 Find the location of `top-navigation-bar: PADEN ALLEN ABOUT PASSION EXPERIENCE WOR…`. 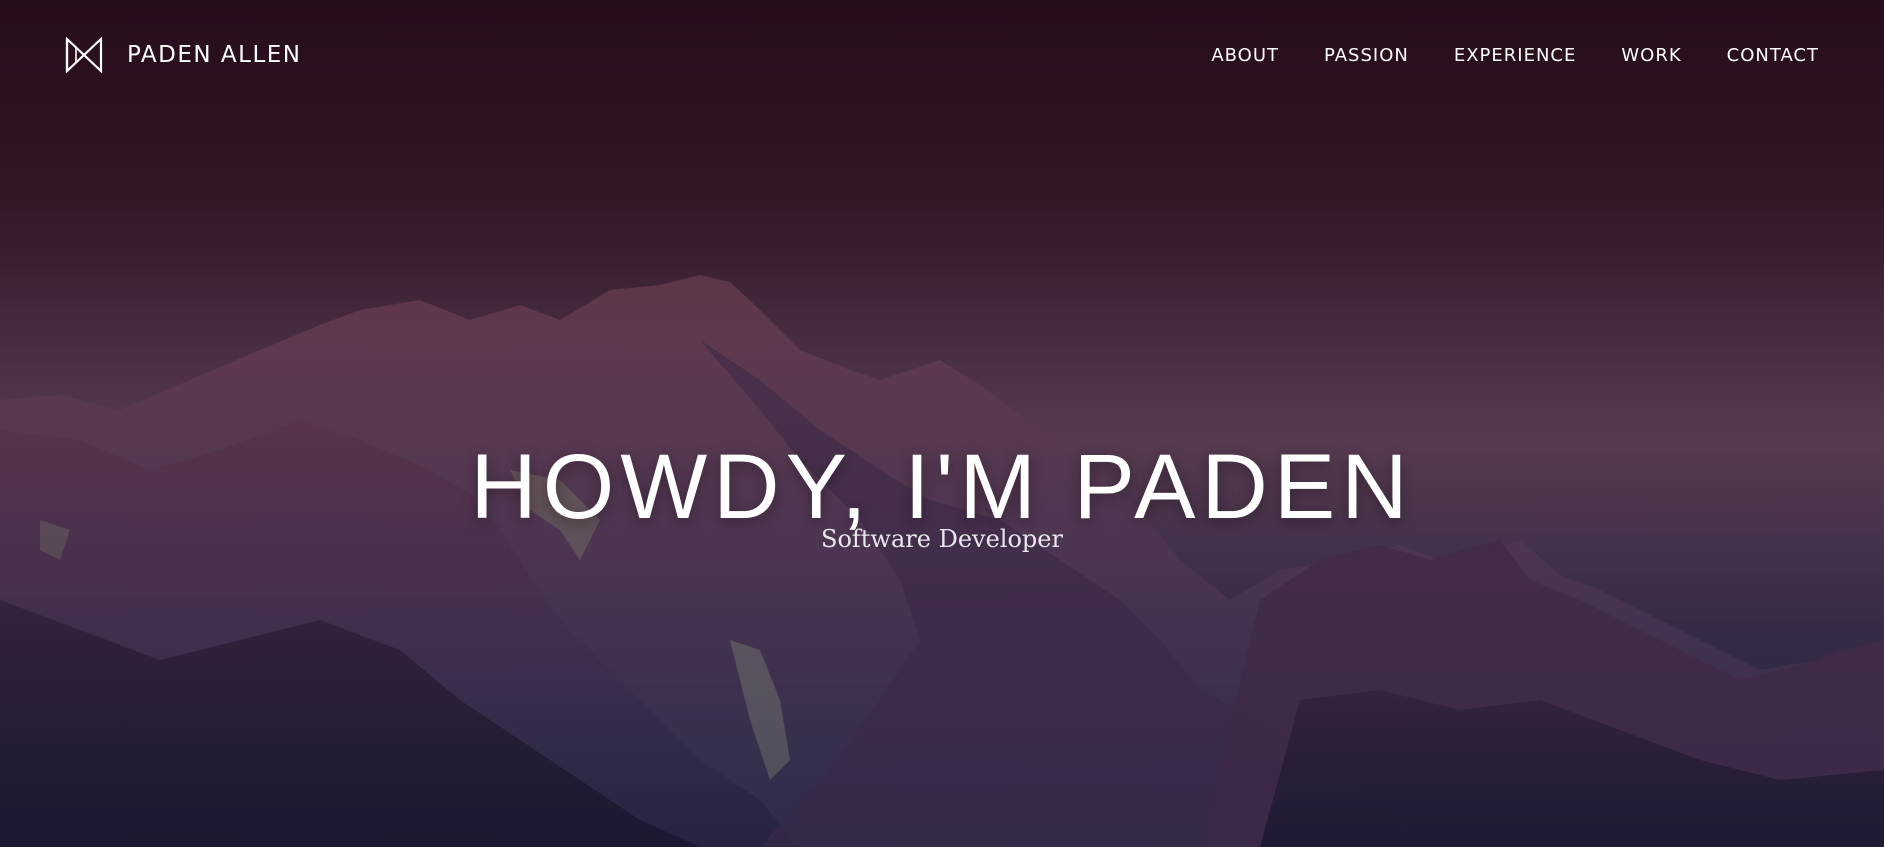

top-navigation-bar: PADEN ALLEN ABOUT PASSION EXPERIENCE WOR… is located at coordinates (942, 56).